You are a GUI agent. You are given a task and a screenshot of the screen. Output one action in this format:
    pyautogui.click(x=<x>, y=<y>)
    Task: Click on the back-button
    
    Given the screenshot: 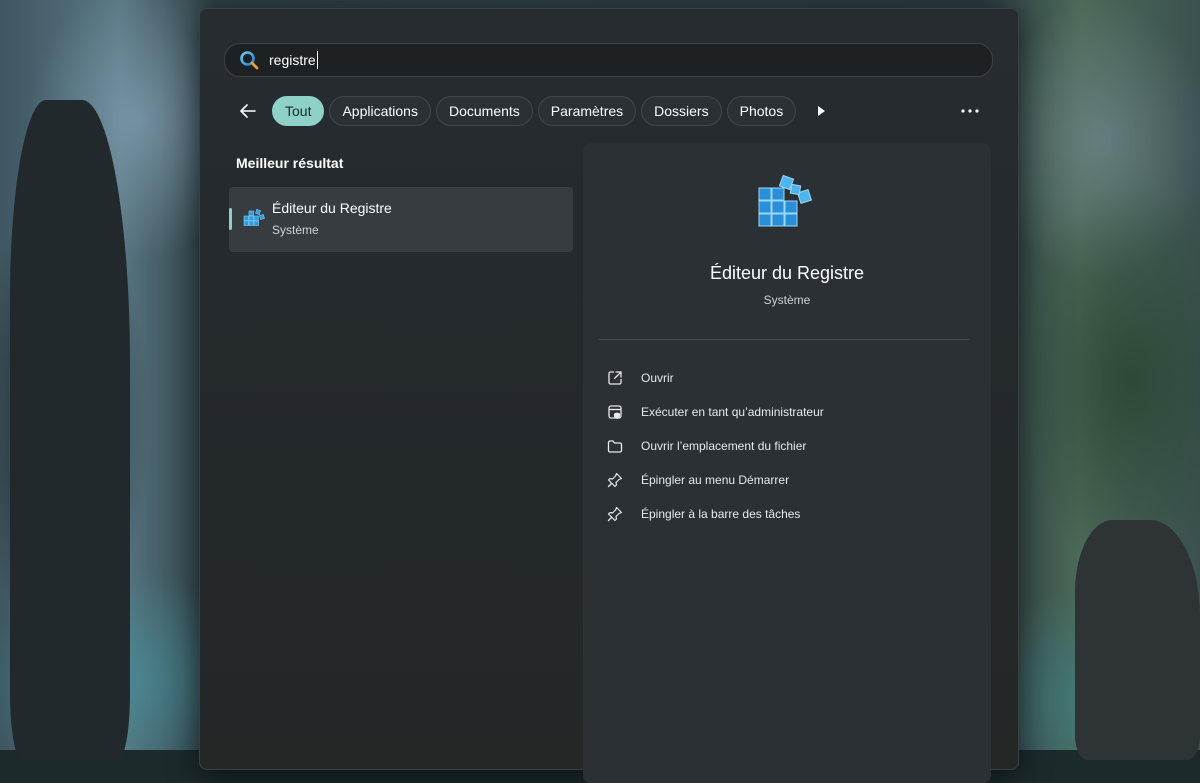 What is the action you would take?
    pyautogui.click(x=248, y=111)
    